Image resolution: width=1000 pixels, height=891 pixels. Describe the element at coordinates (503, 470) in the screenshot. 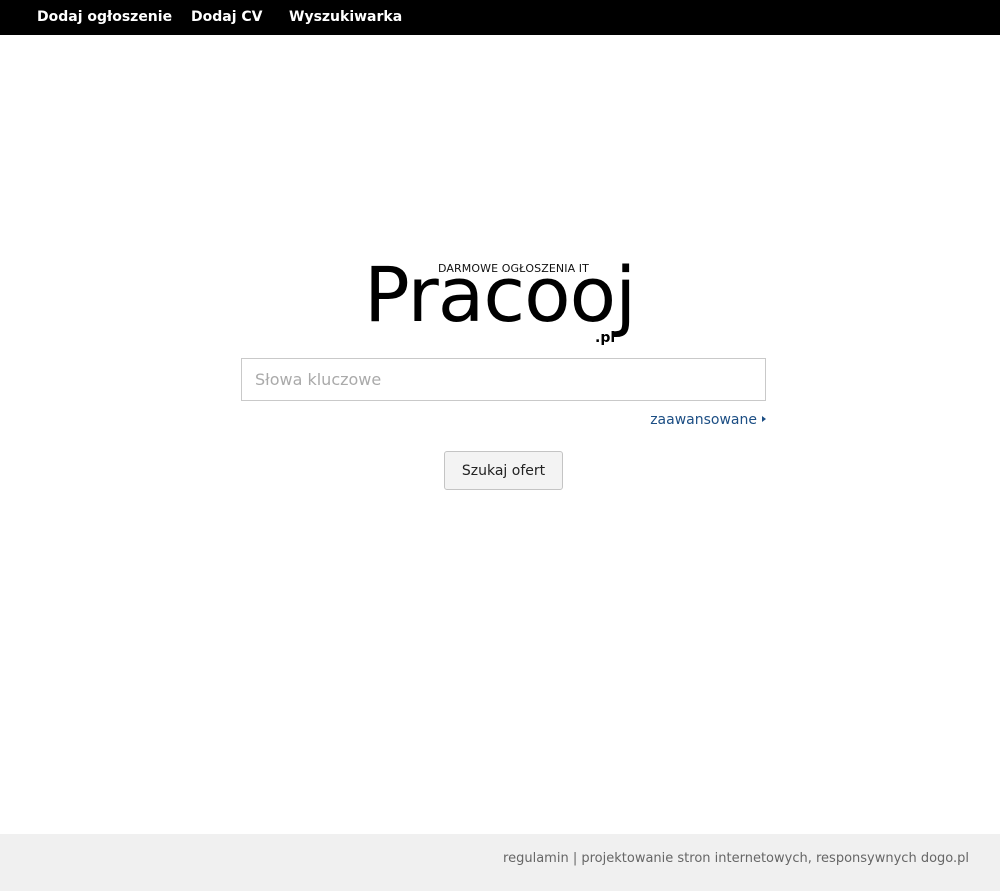

I see `search-offers-button: Szukaj ofert` at that location.